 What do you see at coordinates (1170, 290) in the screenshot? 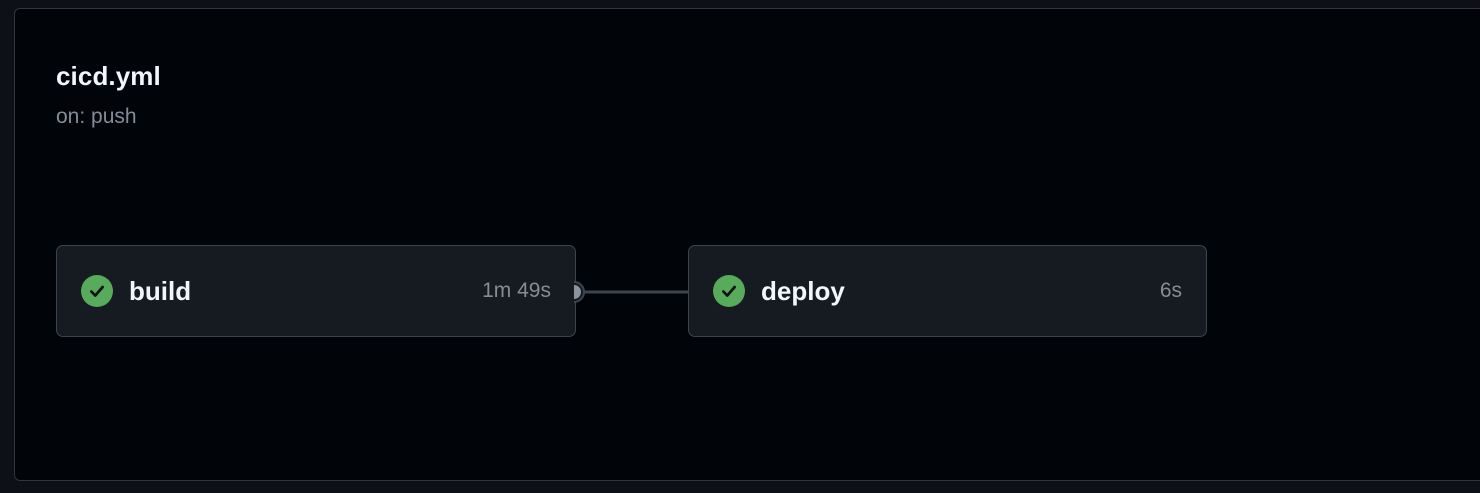
I see `job-duration: 6s` at bounding box center [1170, 290].